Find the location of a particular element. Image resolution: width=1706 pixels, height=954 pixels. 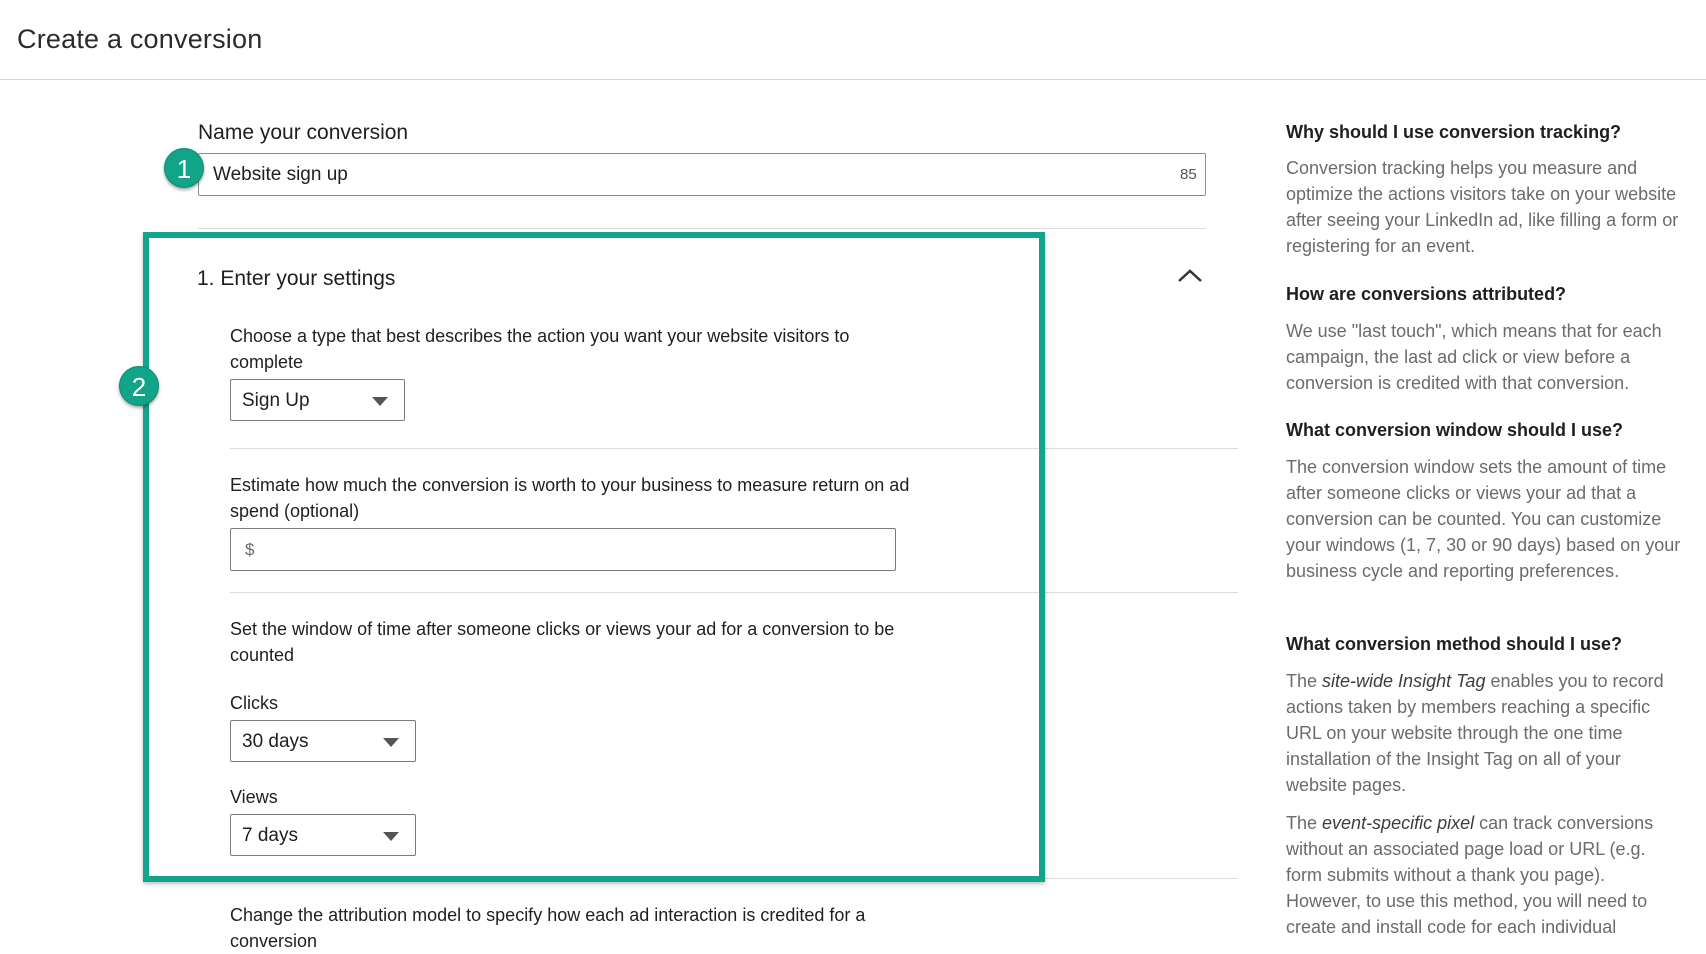

help-heading-why-tracking: Why should I use conversion tracking? is located at coordinates (1454, 132).